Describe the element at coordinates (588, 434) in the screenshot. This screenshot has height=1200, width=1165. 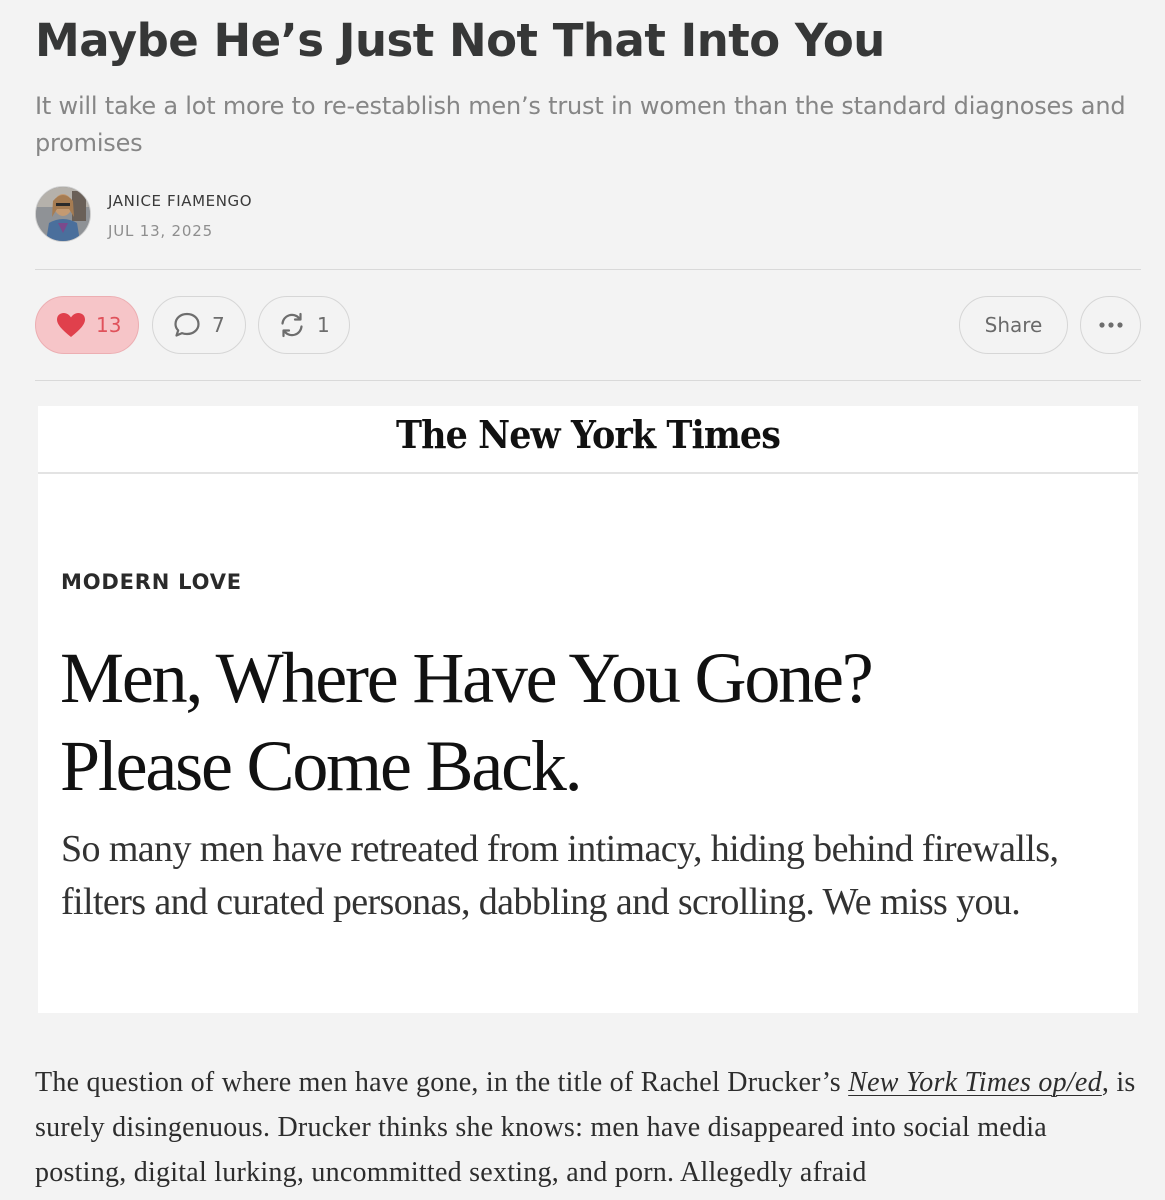
I see `nyt-logo: The New York Times` at that location.